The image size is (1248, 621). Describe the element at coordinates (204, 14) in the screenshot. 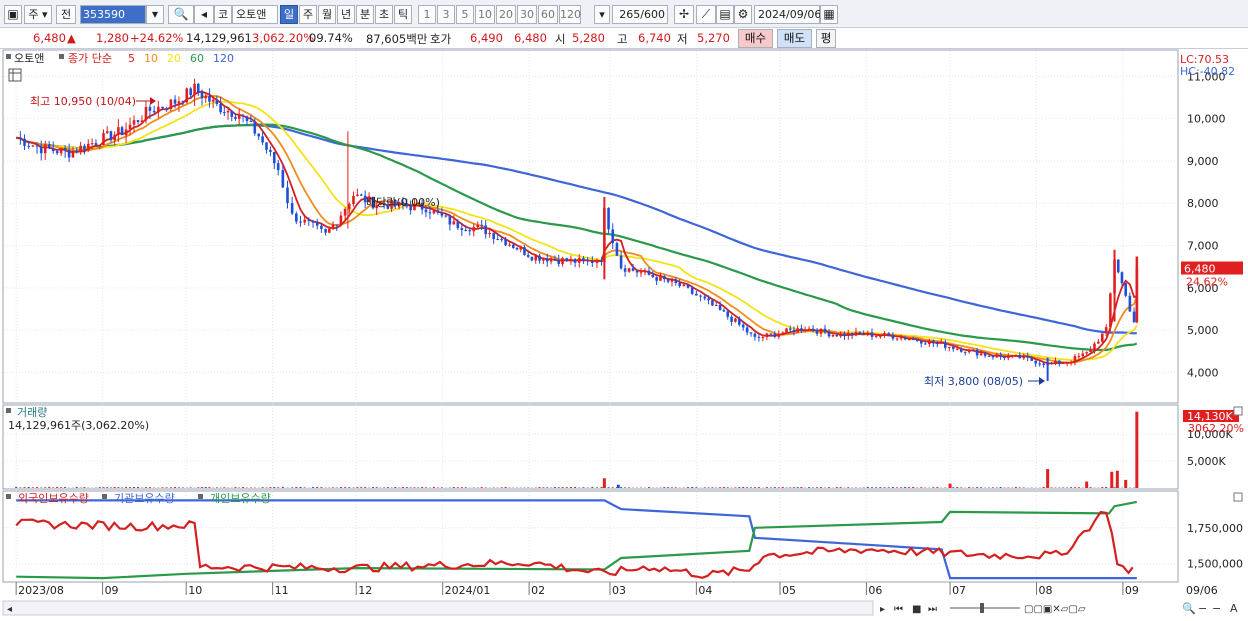

I see `speaker-icon: ◂` at that location.